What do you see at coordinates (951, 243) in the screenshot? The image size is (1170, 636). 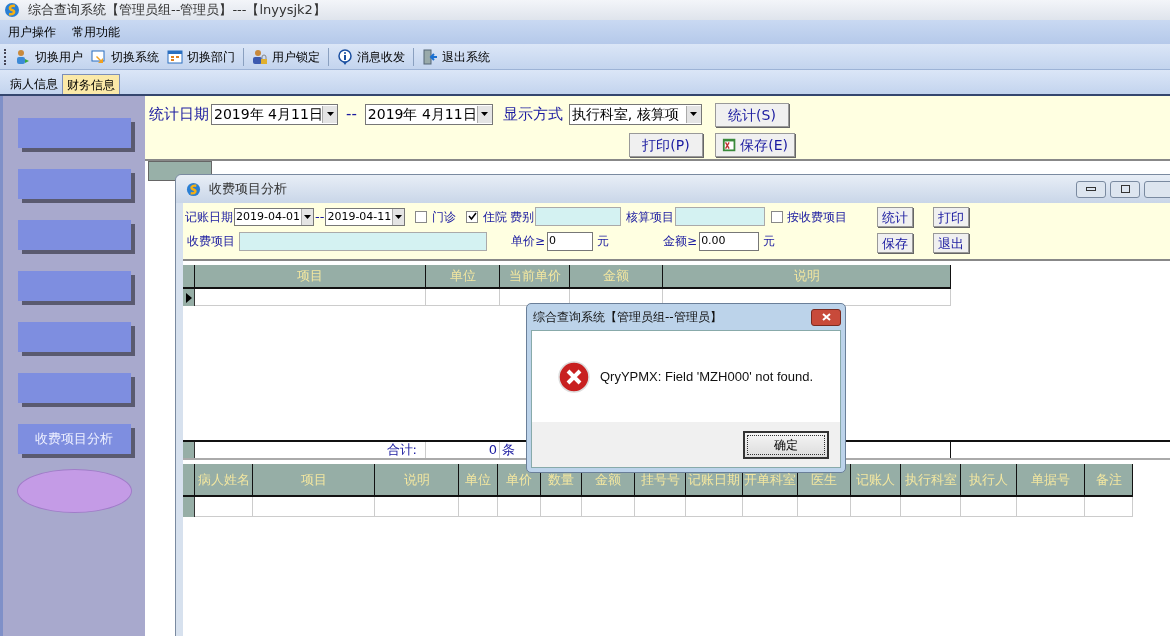 I see `exit-button: 退出` at bounding box center [951, 243].